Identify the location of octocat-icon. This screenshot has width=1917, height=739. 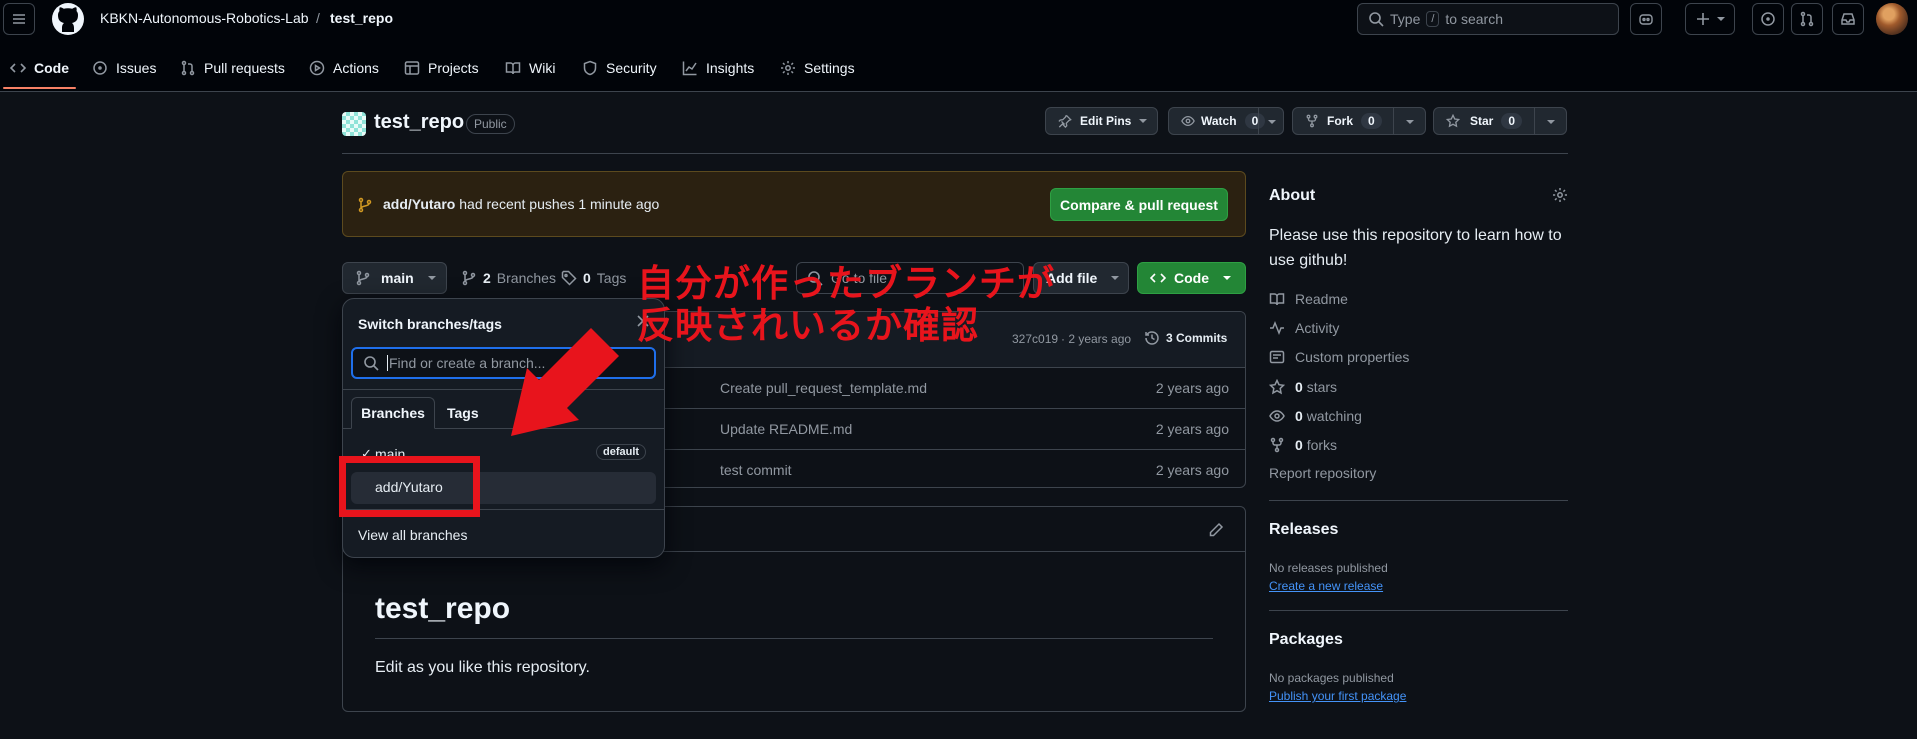
(68, 19).